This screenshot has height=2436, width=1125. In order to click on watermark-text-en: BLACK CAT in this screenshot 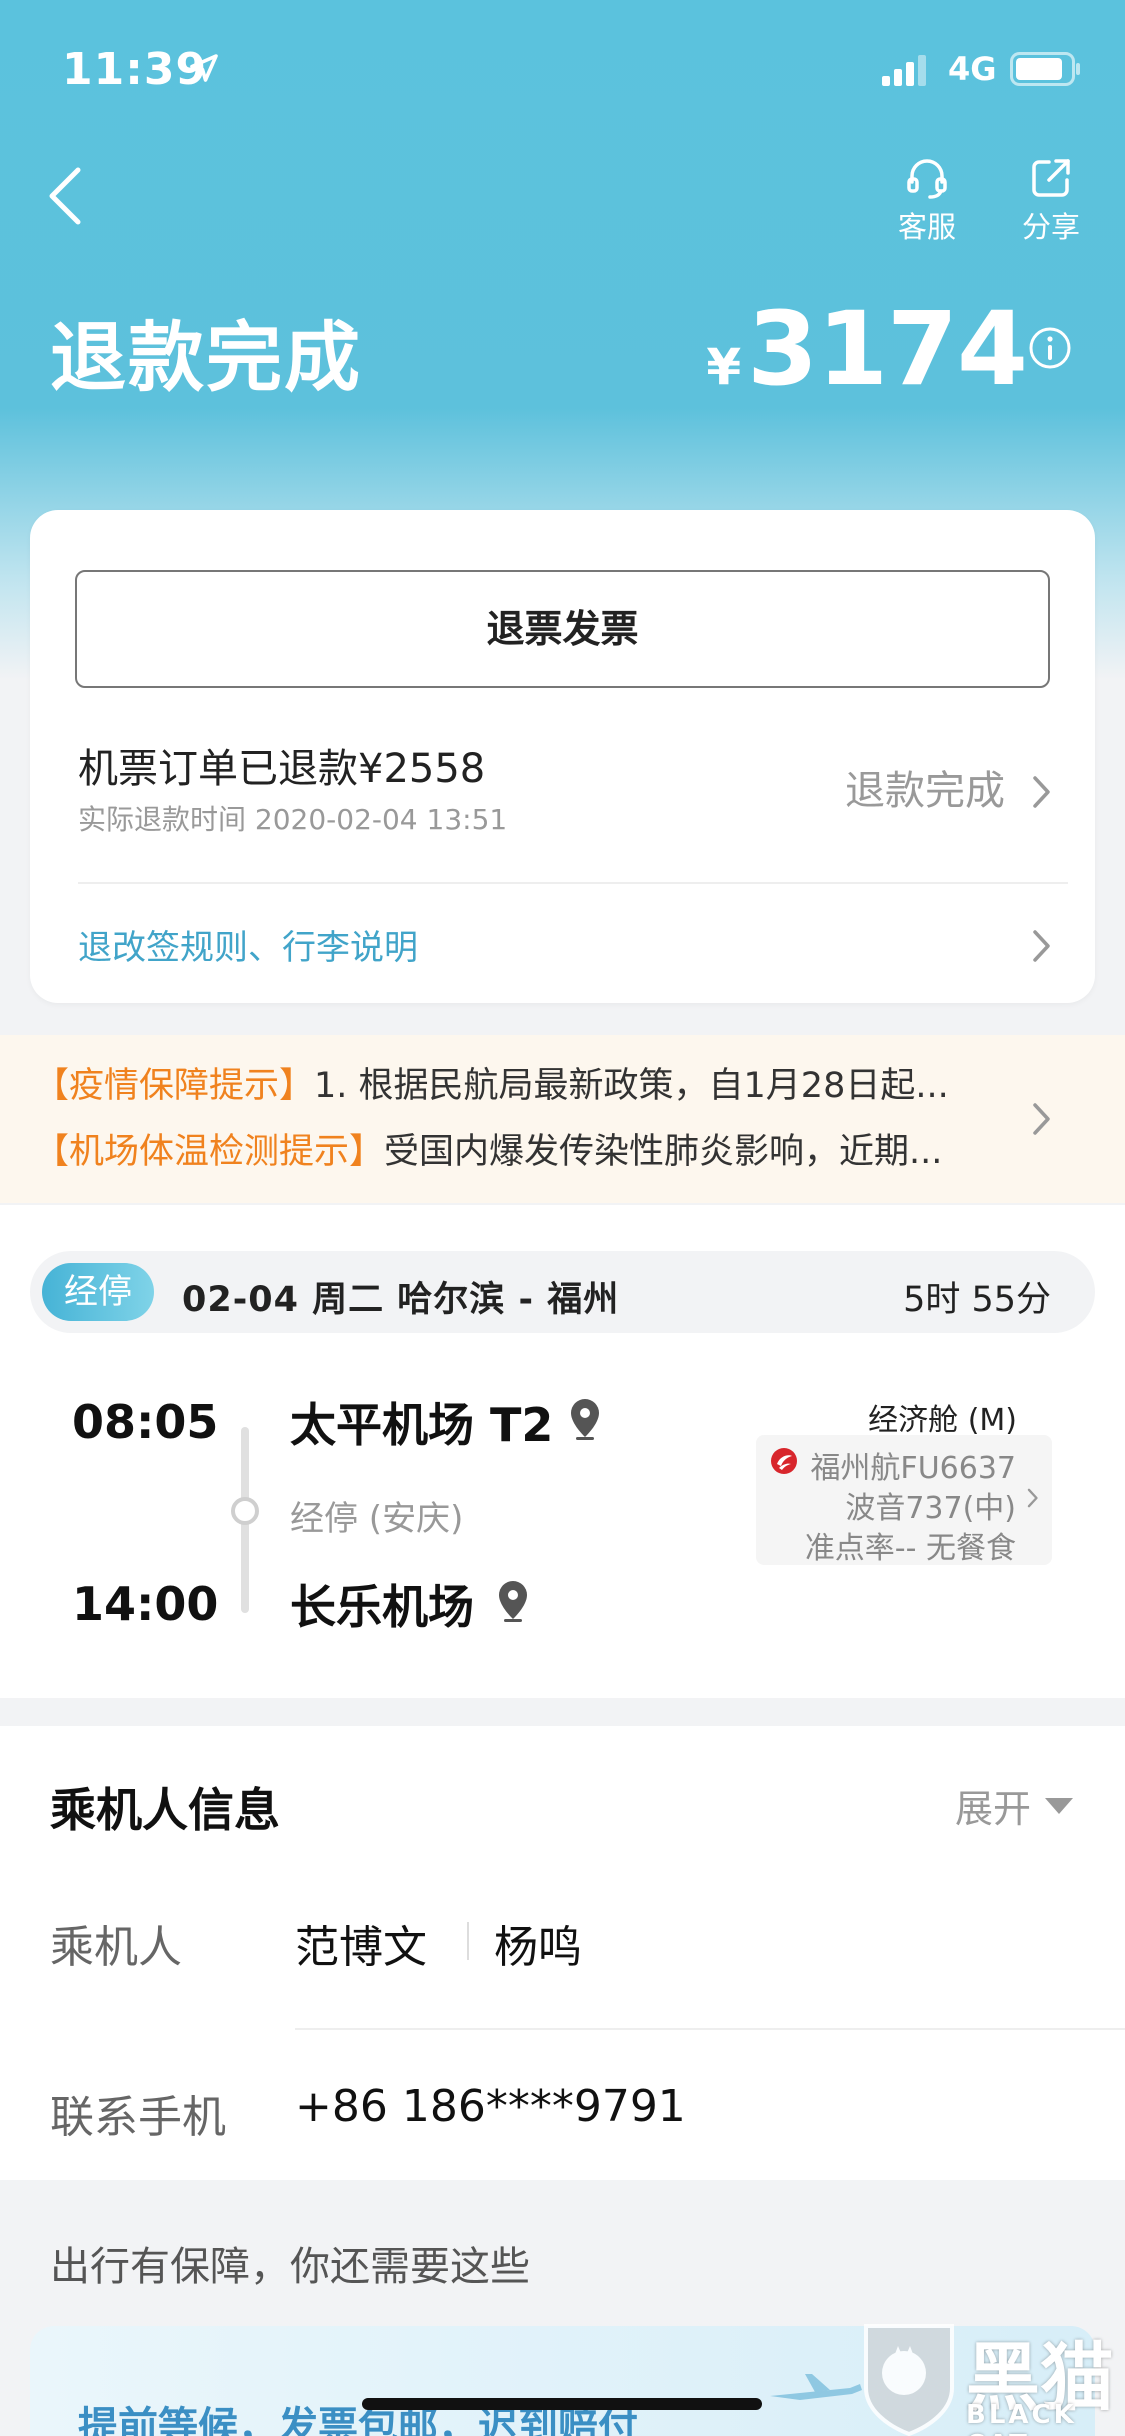, I will do `click(1021, 2418)`.